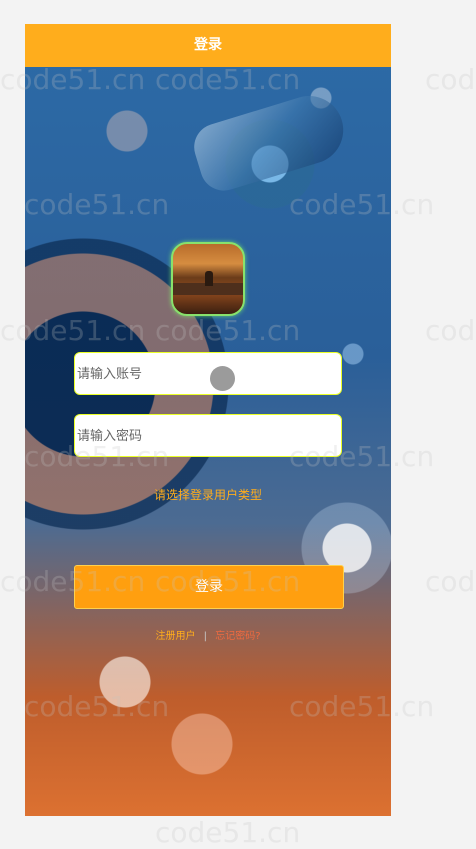  Describe the element at coordinates (175, 636) in the screenshot. I see `register-link: 注册用户` at that location.